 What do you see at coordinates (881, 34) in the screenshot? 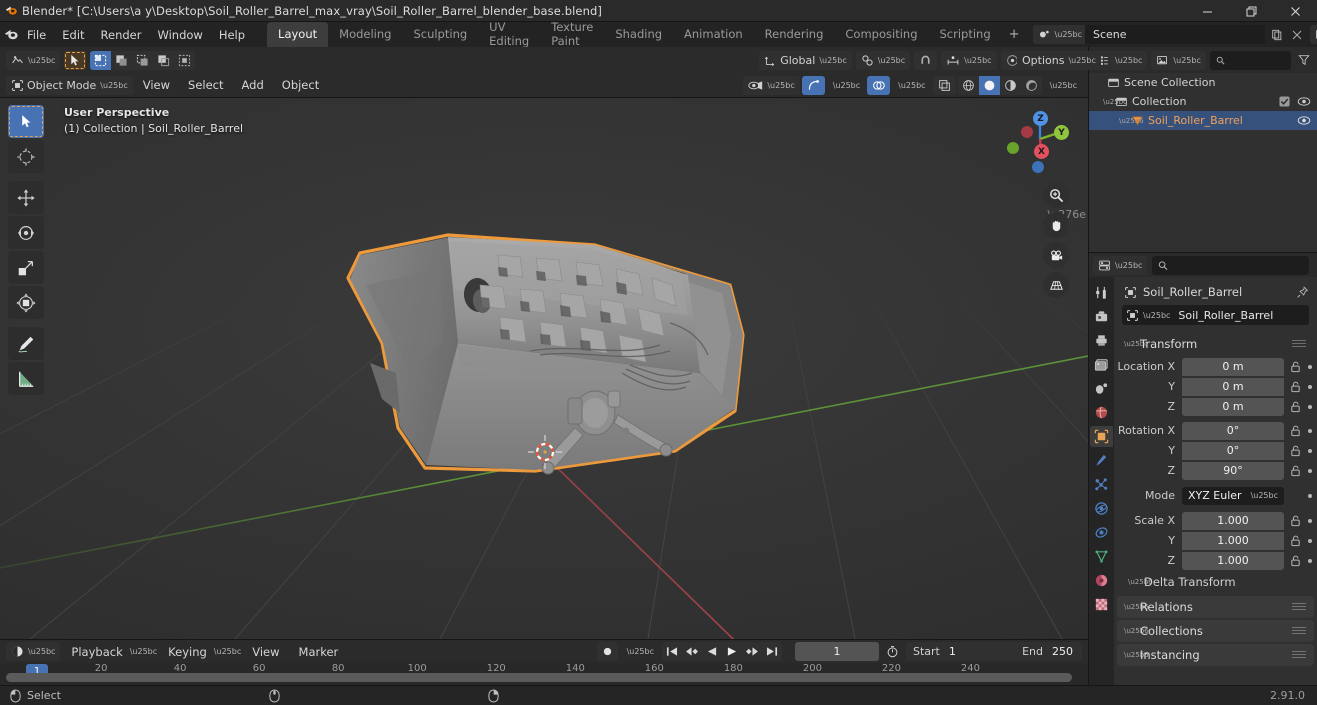
I see `tab-compositing: Compositing` at bounding box center [881, 34].